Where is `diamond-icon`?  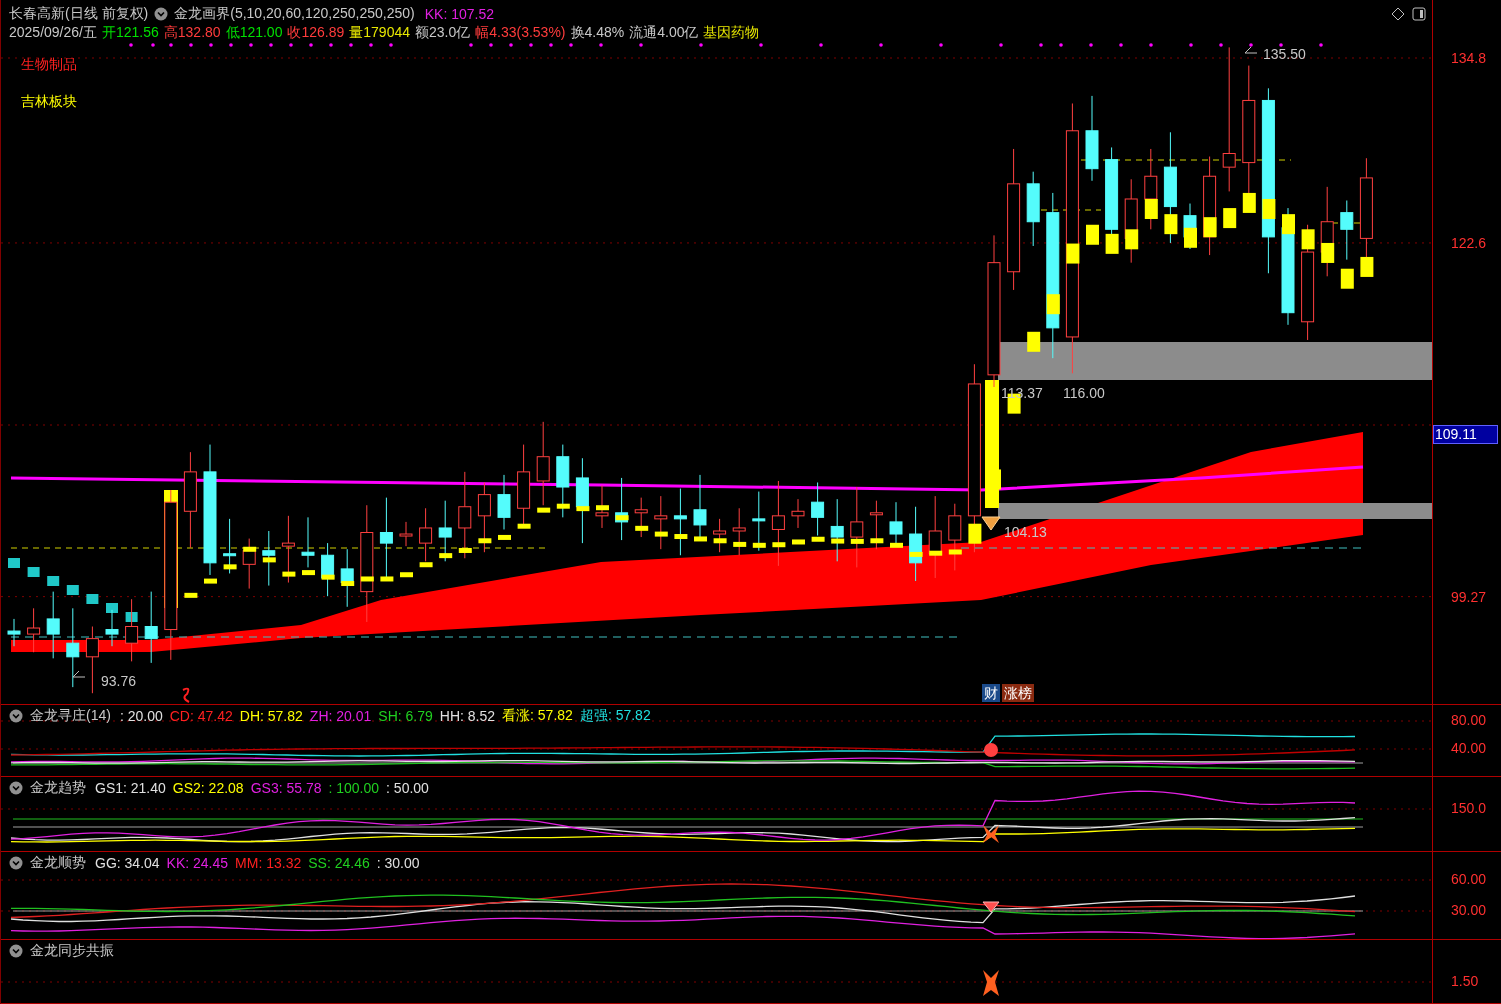 diamond-icon is located at coordinates (1398, 14).